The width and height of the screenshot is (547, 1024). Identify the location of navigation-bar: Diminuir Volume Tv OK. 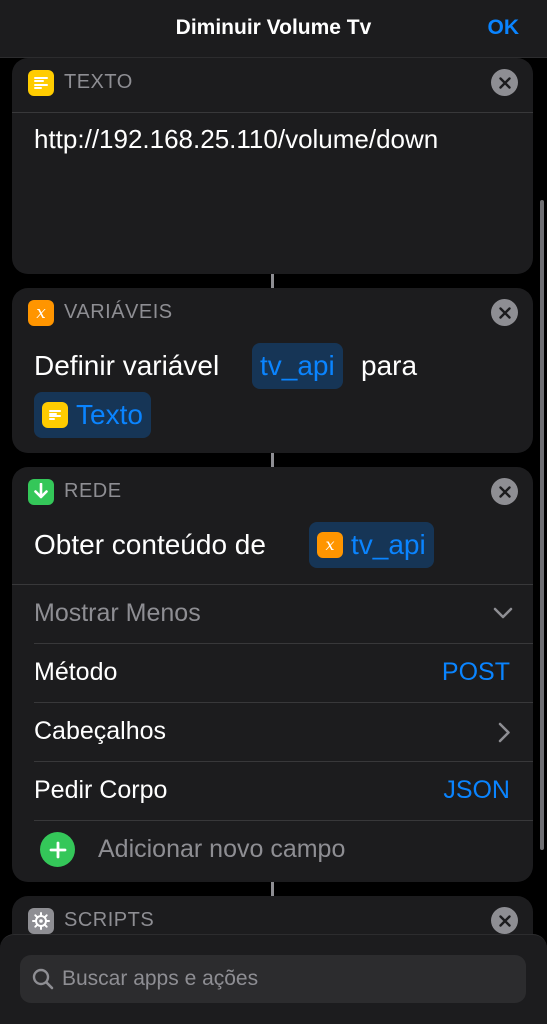
(273, 29).